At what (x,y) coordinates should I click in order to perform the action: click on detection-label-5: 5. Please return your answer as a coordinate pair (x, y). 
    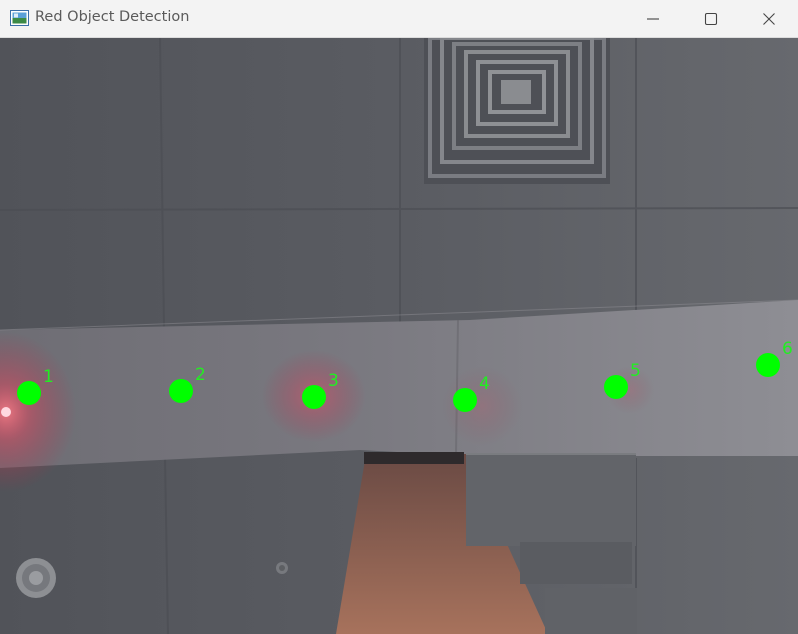
    Looking at the image, I should click on (635, 371).